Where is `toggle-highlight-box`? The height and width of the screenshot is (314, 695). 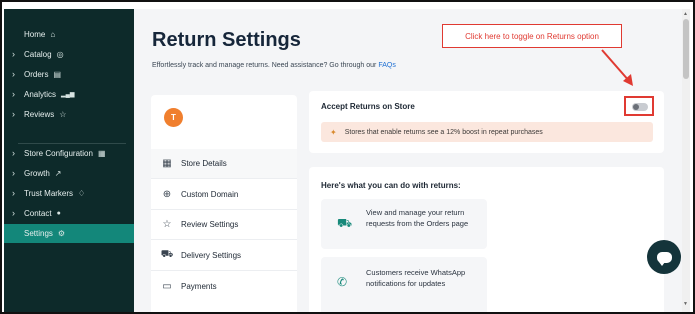 toggle-highlight-box is located at coordinates (639, 106).